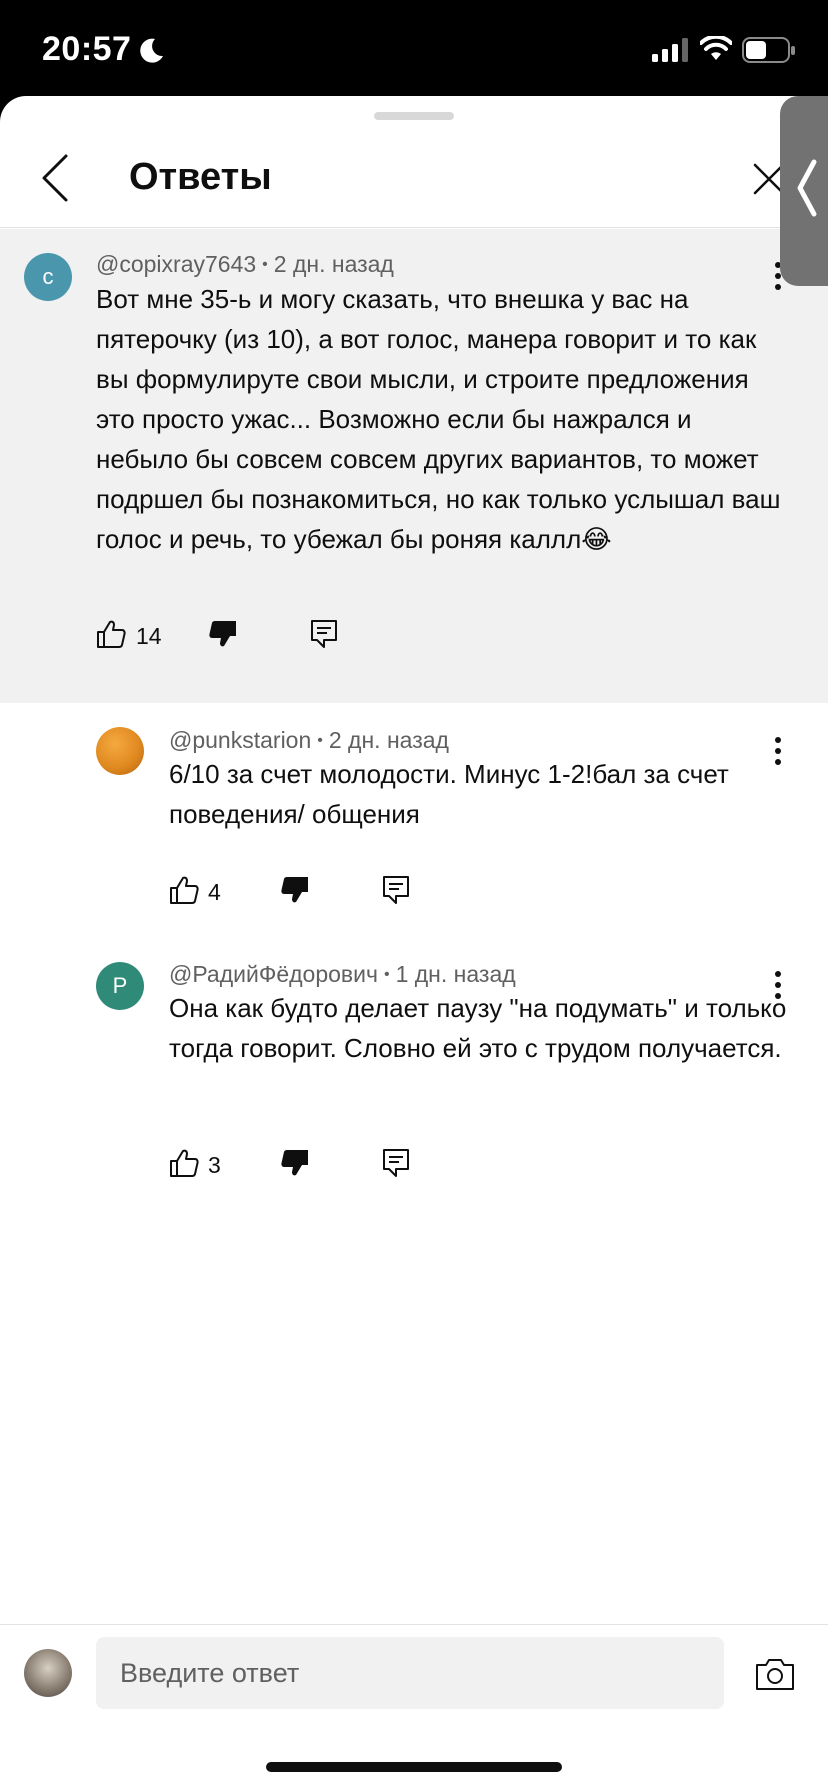 This screenshot has height=1792, width=828. I want to click on reply-input, so click(410, 1673).